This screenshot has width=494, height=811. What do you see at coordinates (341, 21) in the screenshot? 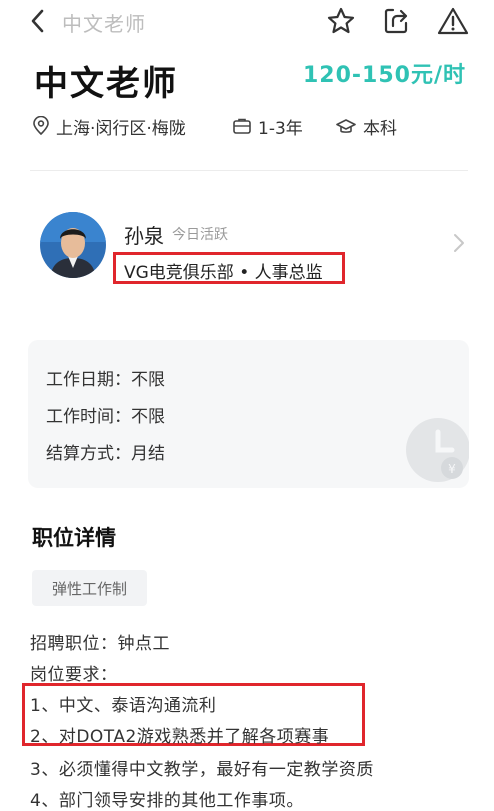
I see `star-icon` at bounding box center [341, 21].